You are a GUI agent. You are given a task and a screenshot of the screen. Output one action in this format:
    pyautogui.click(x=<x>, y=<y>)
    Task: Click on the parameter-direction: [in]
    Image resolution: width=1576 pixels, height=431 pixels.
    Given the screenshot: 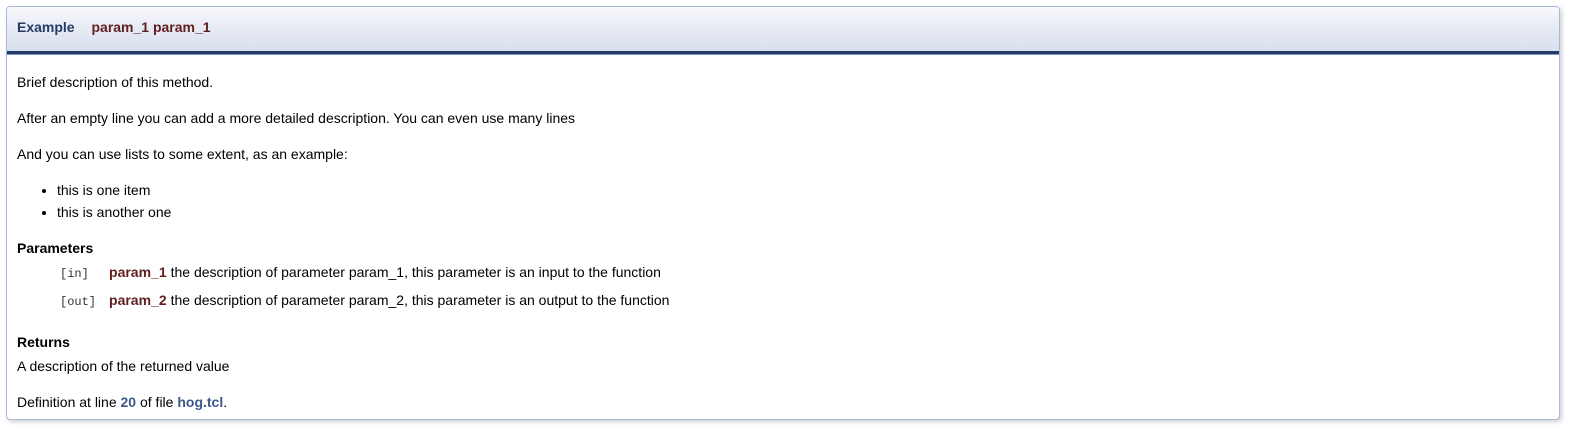 What is the action you would take?
    pyautogui.click(x=74, y=274)
    